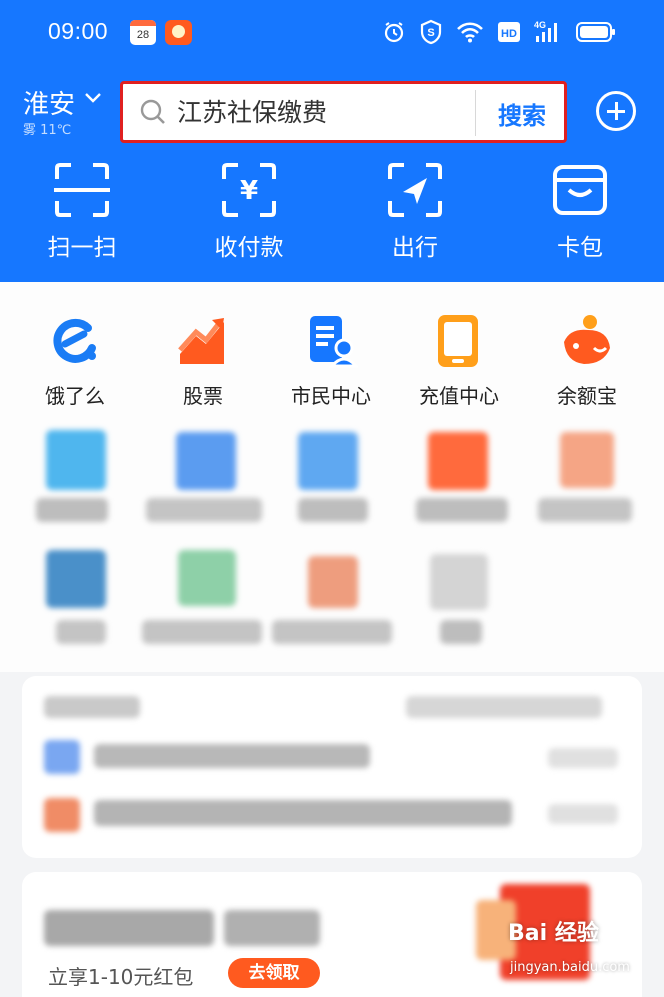 This screenshot has width=664, height=997. Describe the element at coordinates (504, 707) in the screenshot. I see `mosaic-card-meta` at that location.